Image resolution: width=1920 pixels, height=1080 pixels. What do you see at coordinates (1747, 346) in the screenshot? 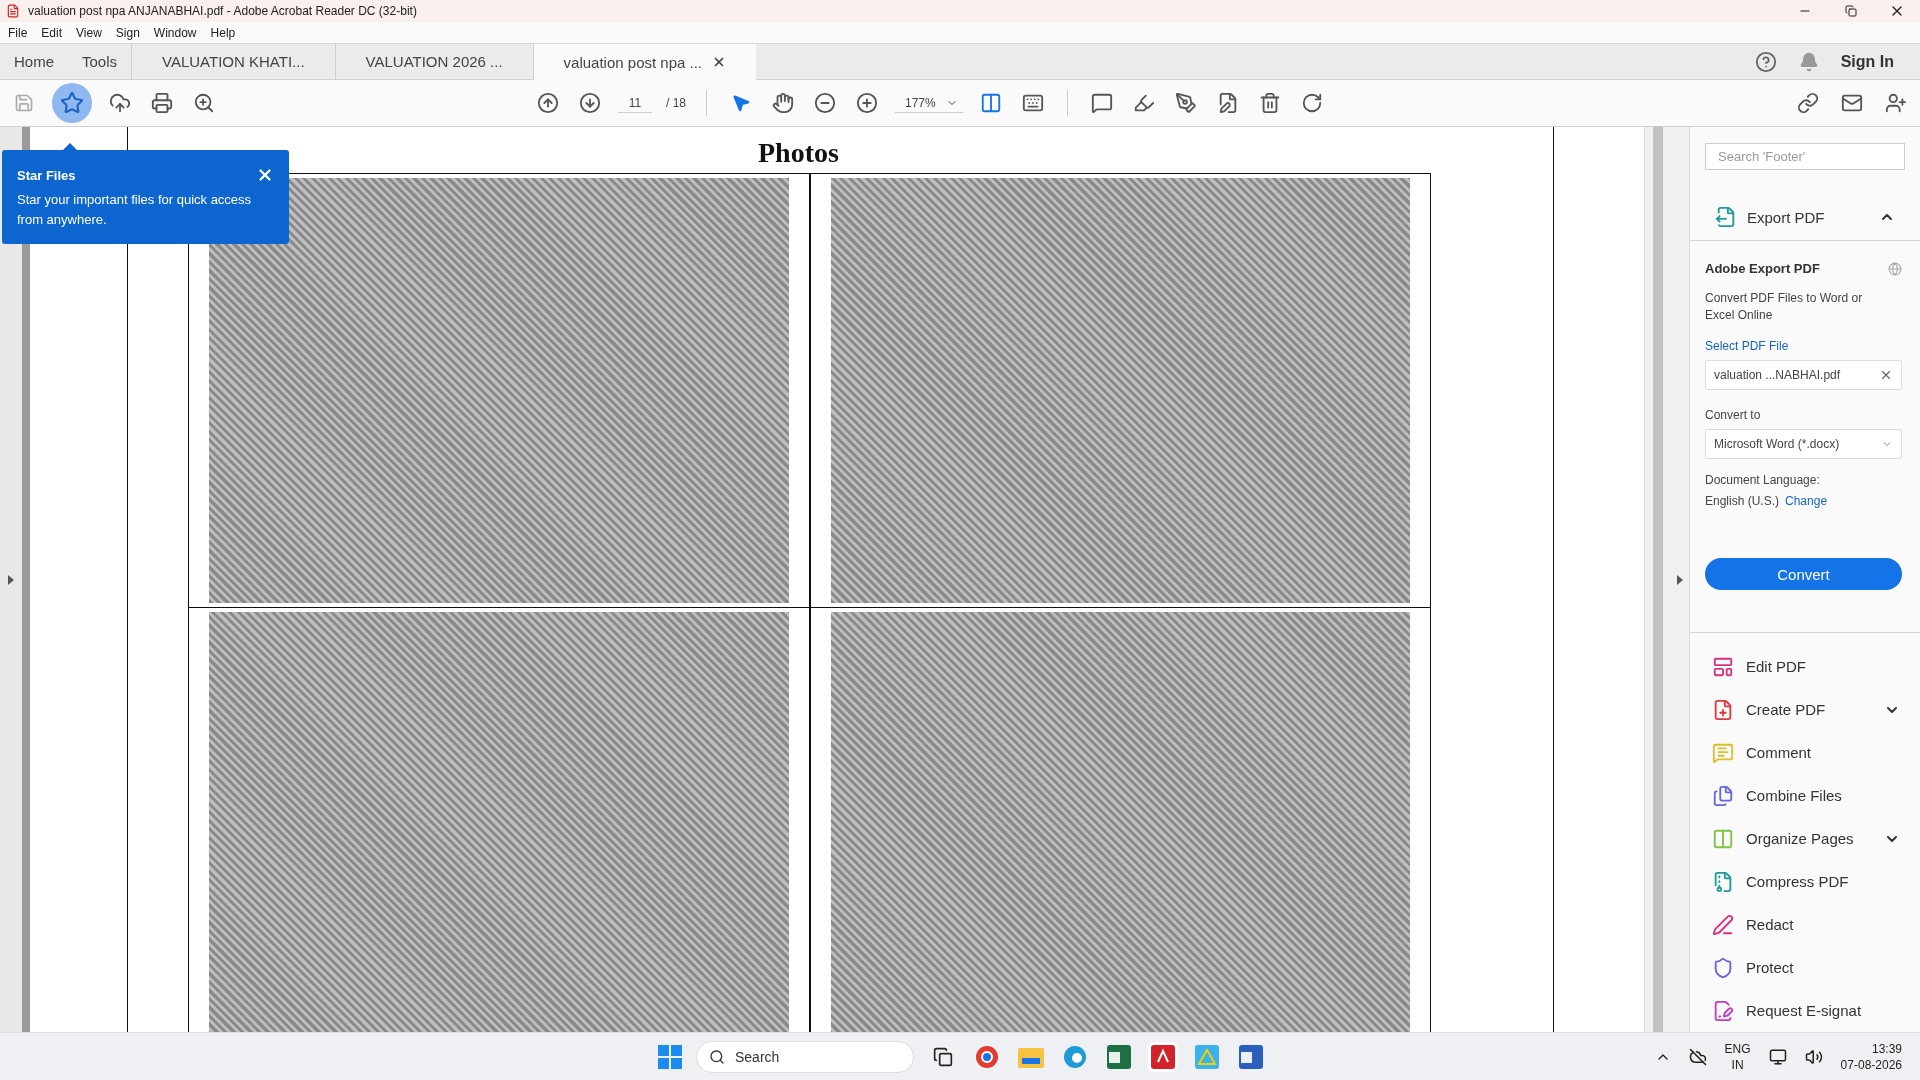
I see `field-label: Select PDF File` at bounding box center [1747, 346].